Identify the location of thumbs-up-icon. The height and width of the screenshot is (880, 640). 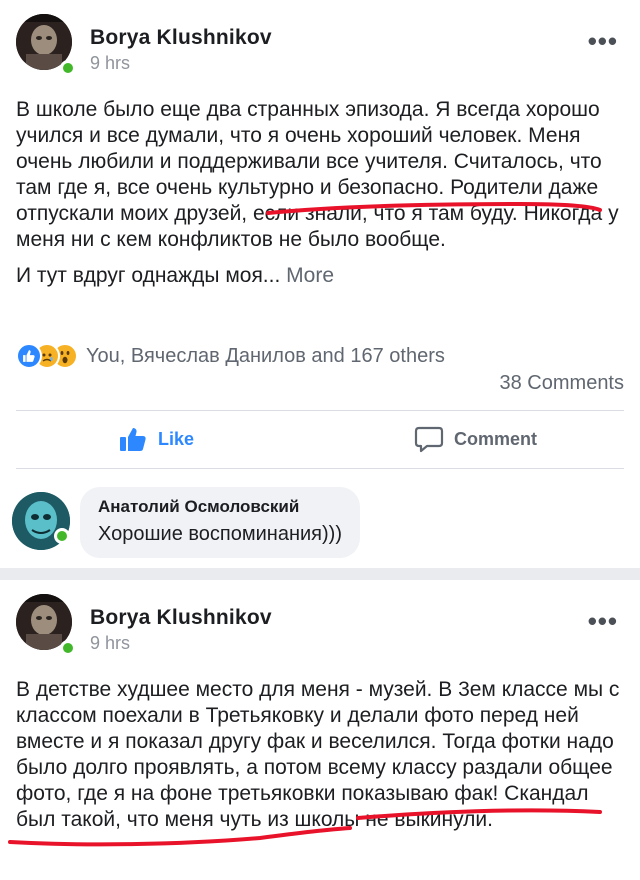
(133, 439).